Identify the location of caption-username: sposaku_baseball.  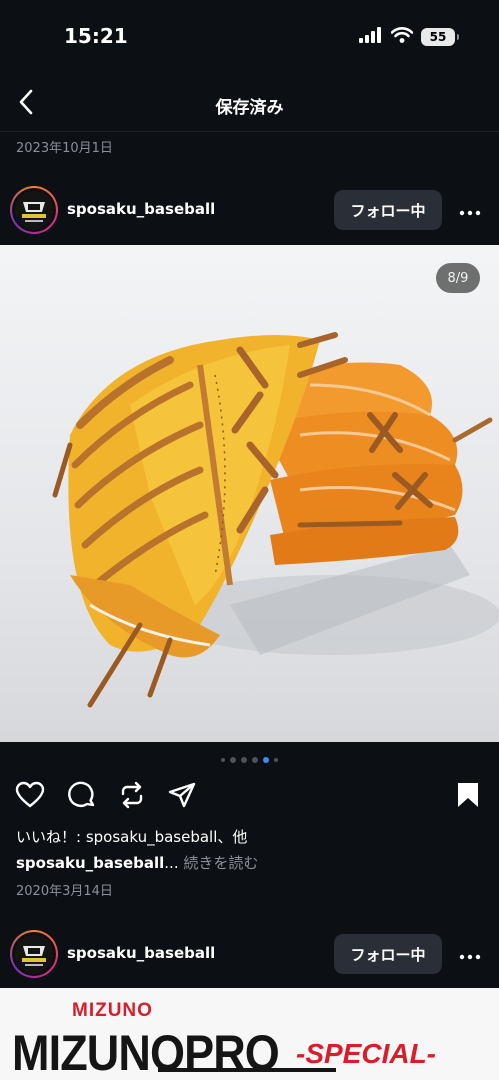
(90, 863).